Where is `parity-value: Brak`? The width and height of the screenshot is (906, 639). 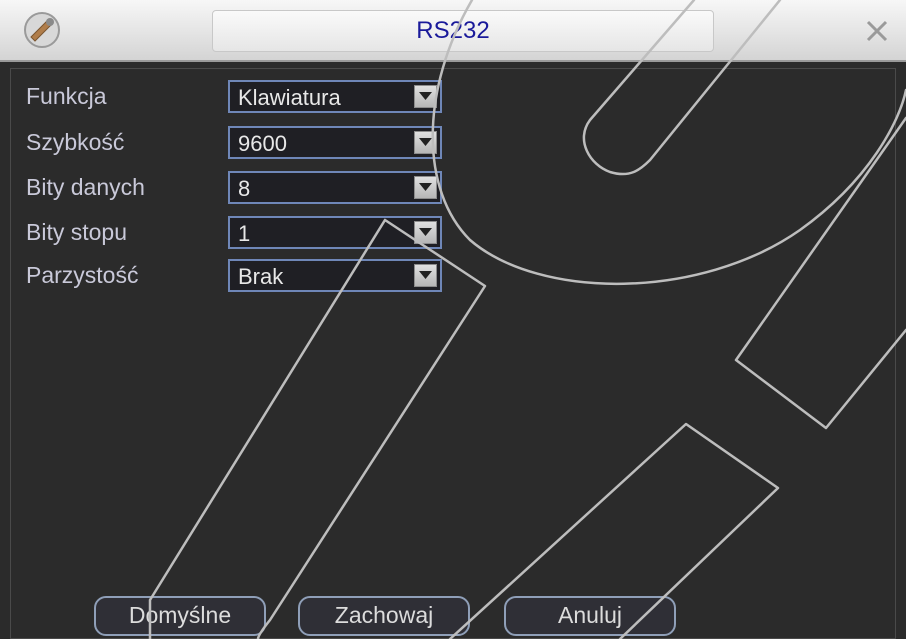 parity-value: Brak is located at coordinates (261, 276).